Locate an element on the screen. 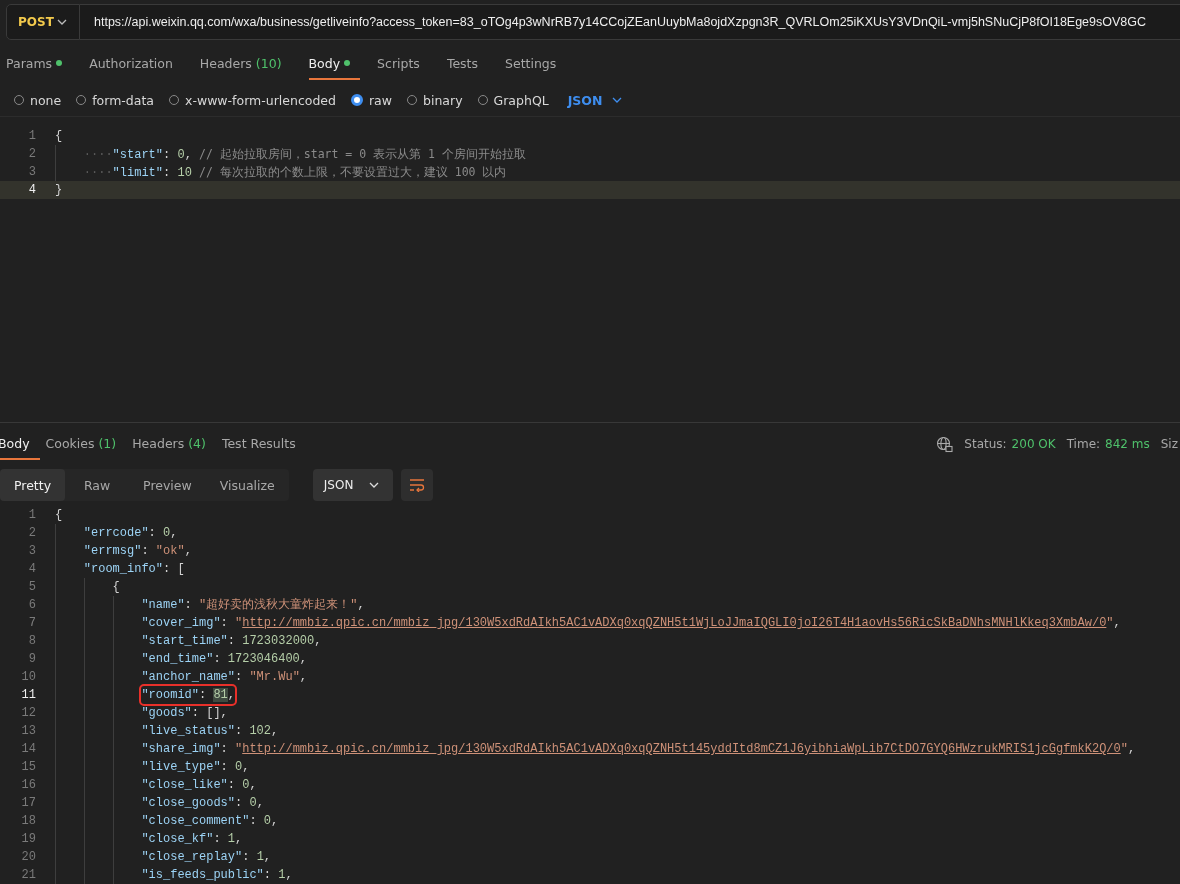 The width and height of the screenshot is (1180, 884). request-tab: Settings is located at coordinates (536, 64).